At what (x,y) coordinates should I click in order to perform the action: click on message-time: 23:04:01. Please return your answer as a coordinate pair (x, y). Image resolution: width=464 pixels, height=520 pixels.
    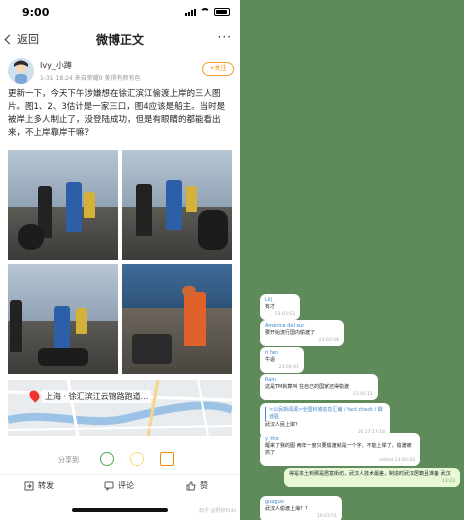
    Looking at the image, I should click on (288, 367).